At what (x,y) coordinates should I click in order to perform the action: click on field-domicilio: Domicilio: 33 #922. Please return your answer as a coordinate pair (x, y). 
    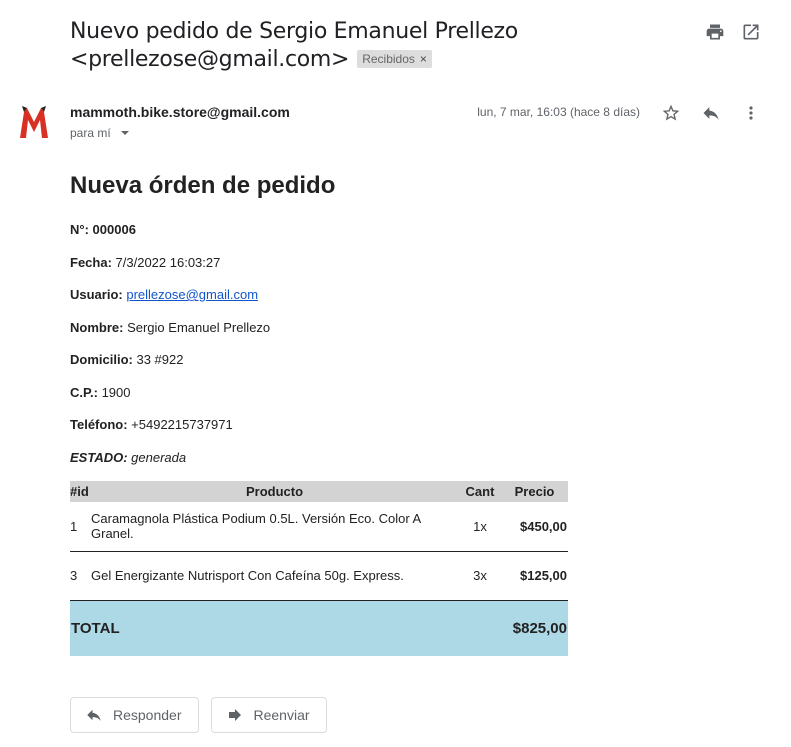
    Looking at the image, I should click on (320, 368).